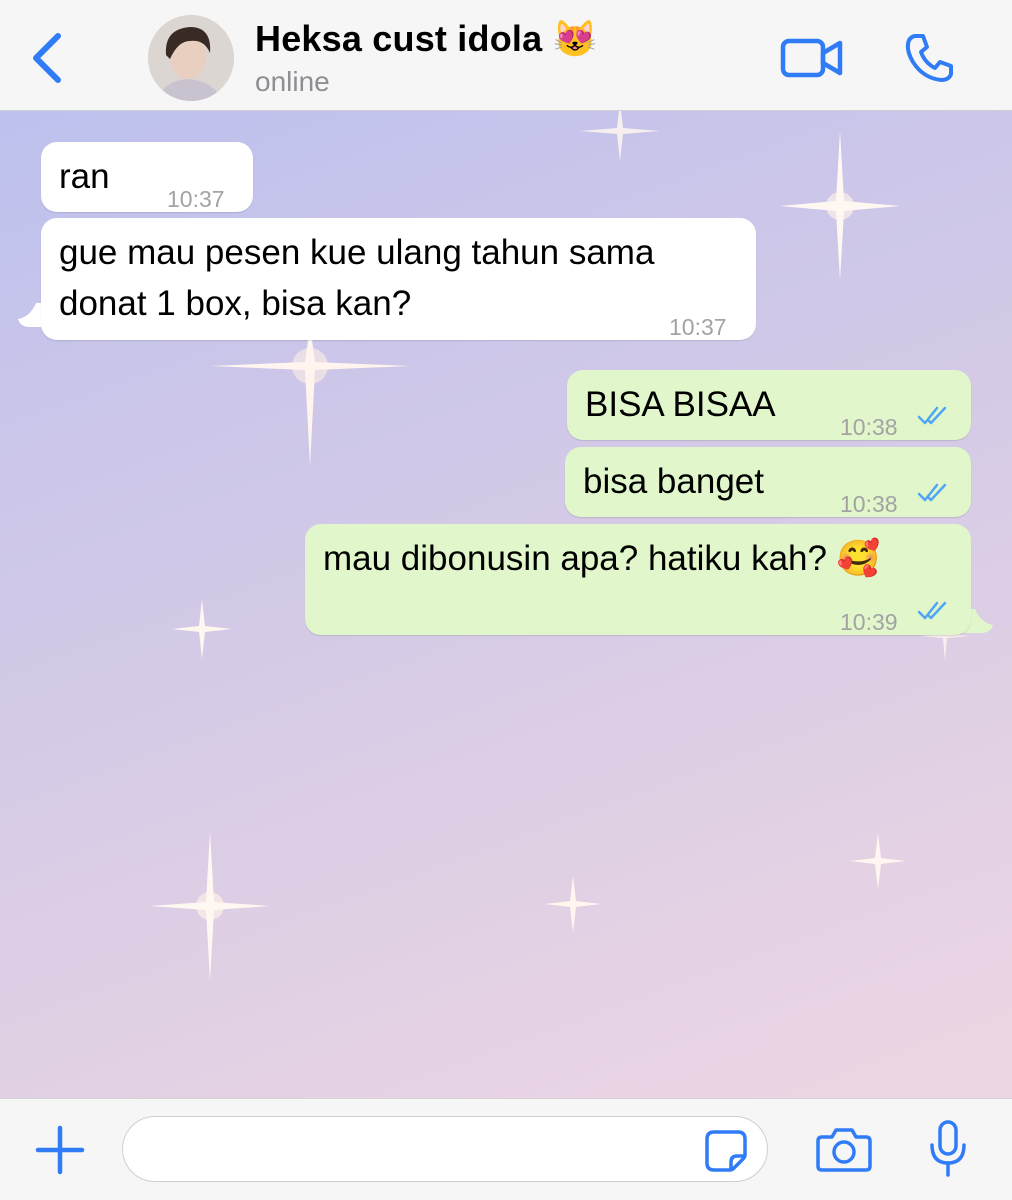 This screenshot has height=1200, width=1012. I want to click on message-bubble-incoming: ran 10:37, so click(147, 177).